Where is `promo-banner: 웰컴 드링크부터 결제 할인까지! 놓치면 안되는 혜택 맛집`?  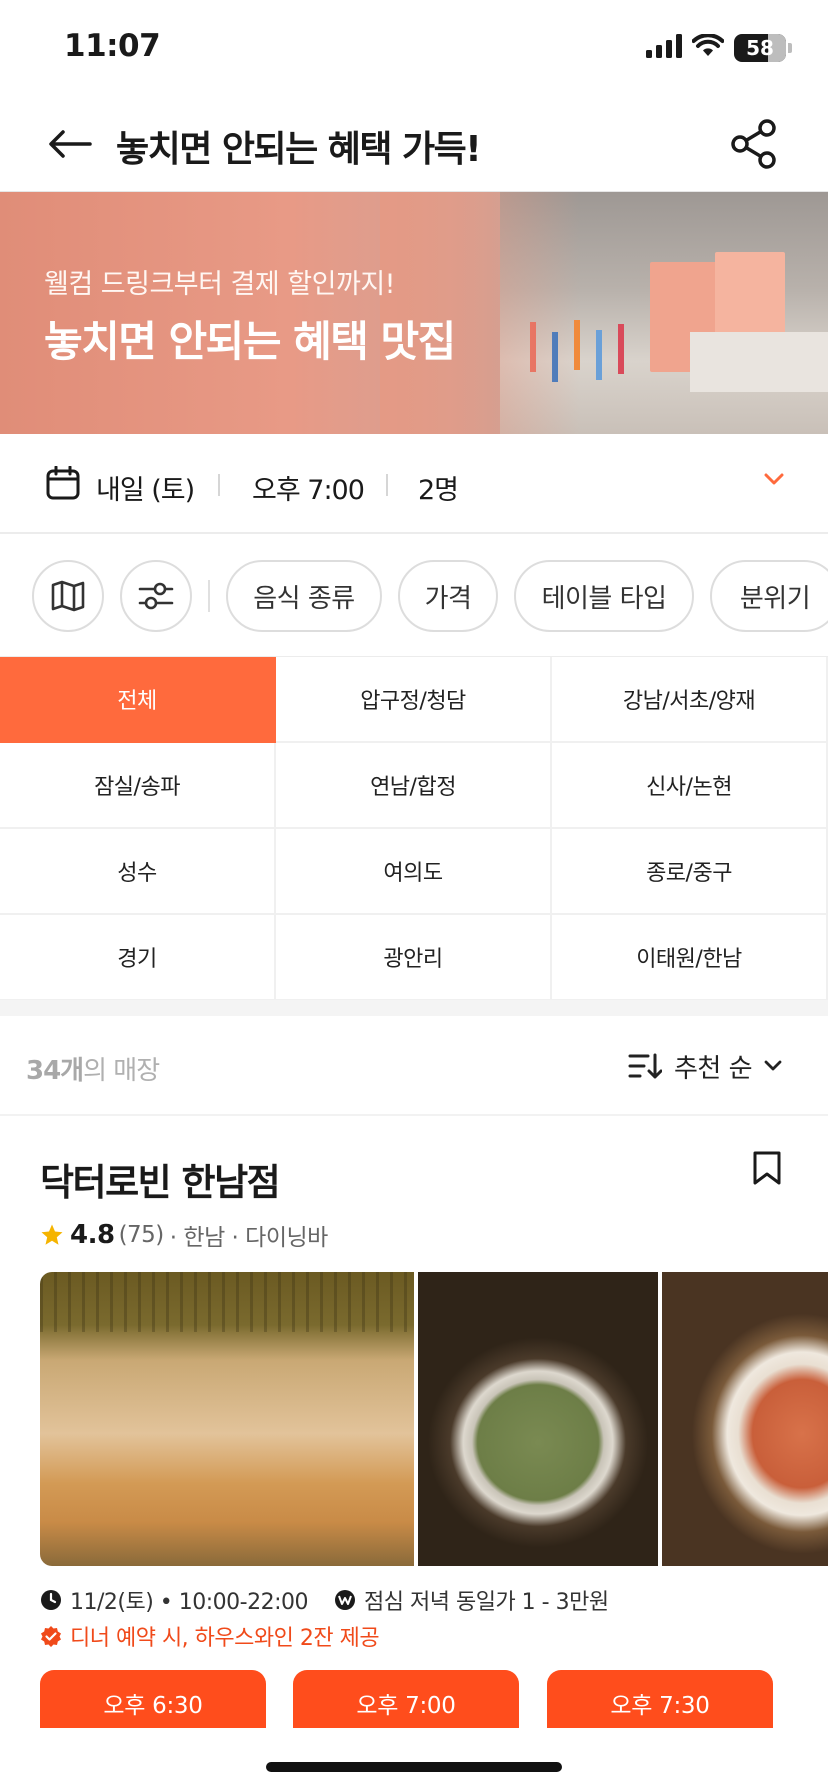
promo-banner: 웰컴 드링크부터 결제 할인까지! 놓치면 안되는 혜택 맛집 is located at coordinates (414, 313).